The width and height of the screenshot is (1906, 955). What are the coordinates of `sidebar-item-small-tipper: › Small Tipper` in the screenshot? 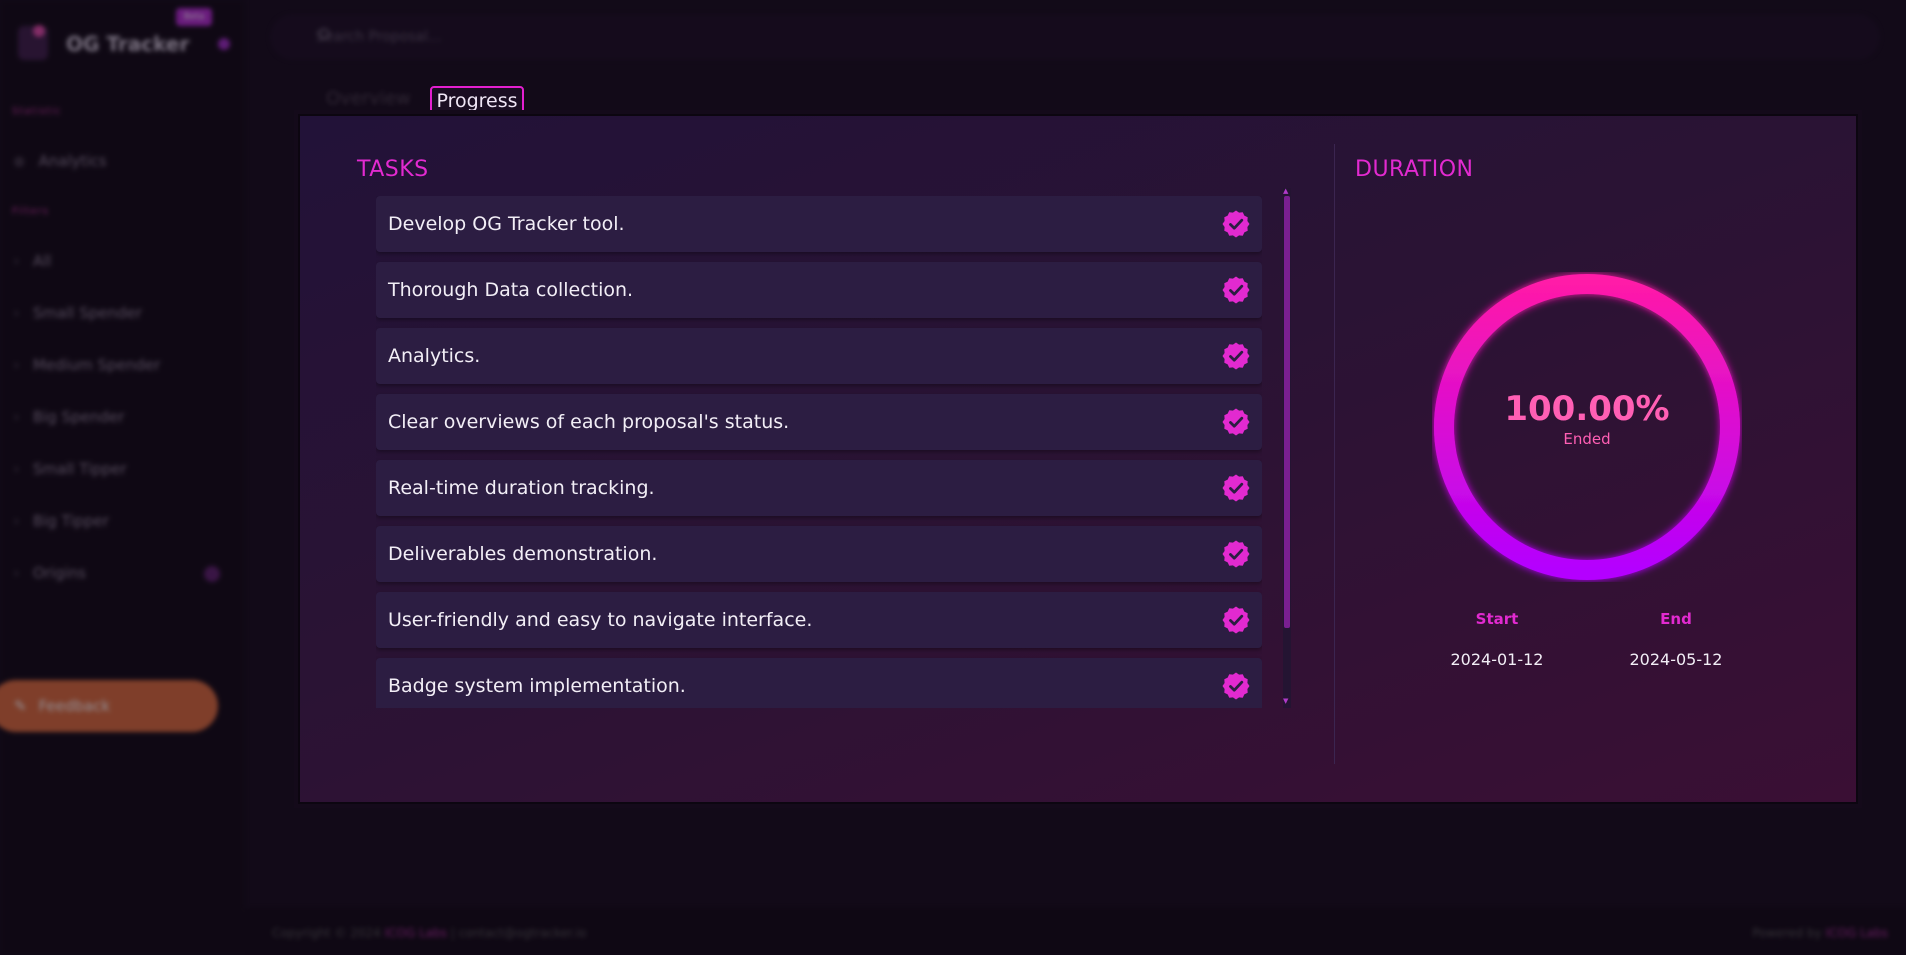 It's located at (70, 469).